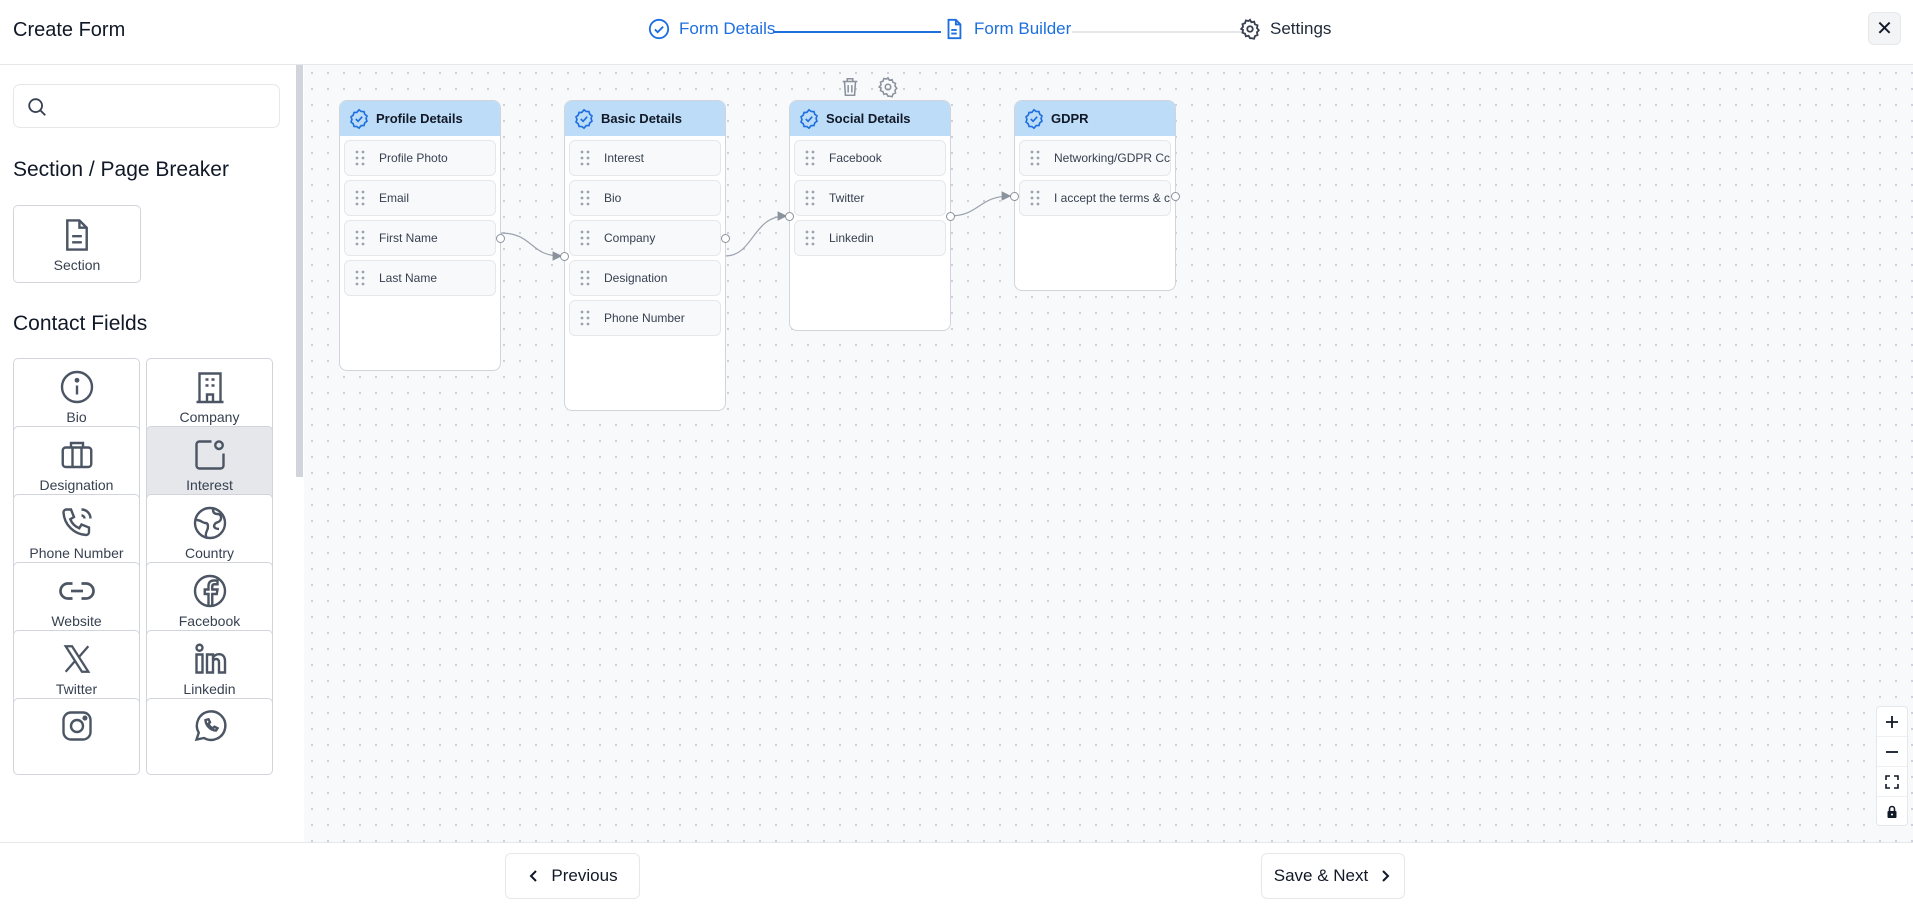 The width and height of the screenshot is (1913, 907). Describe the element at coordinates (210, 387) in the screenshot. I see `building-icon` at that location.